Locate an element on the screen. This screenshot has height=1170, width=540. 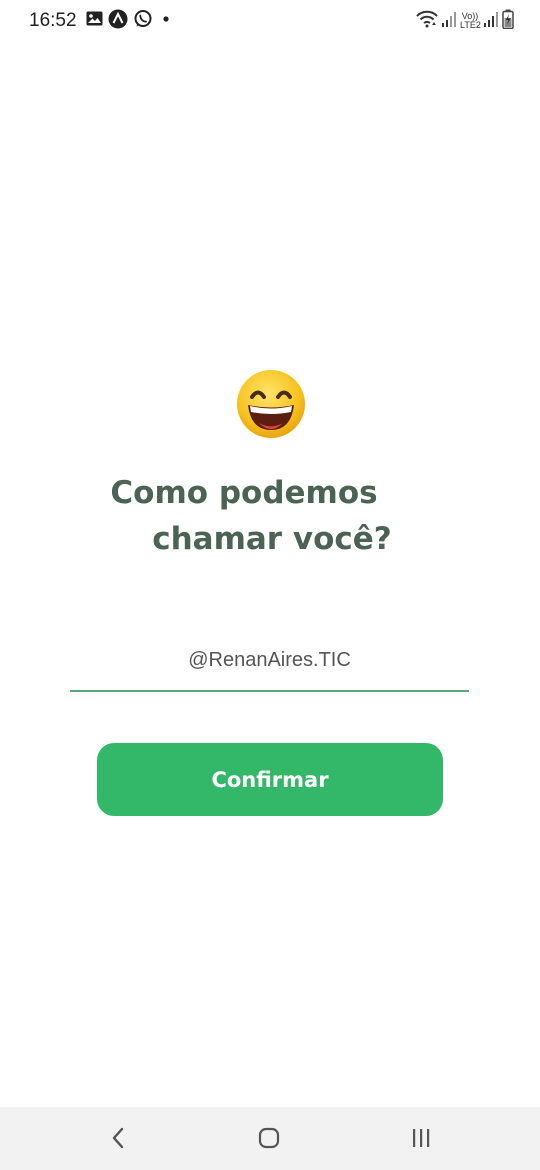
image-icon is located at coordinates (94, 21).